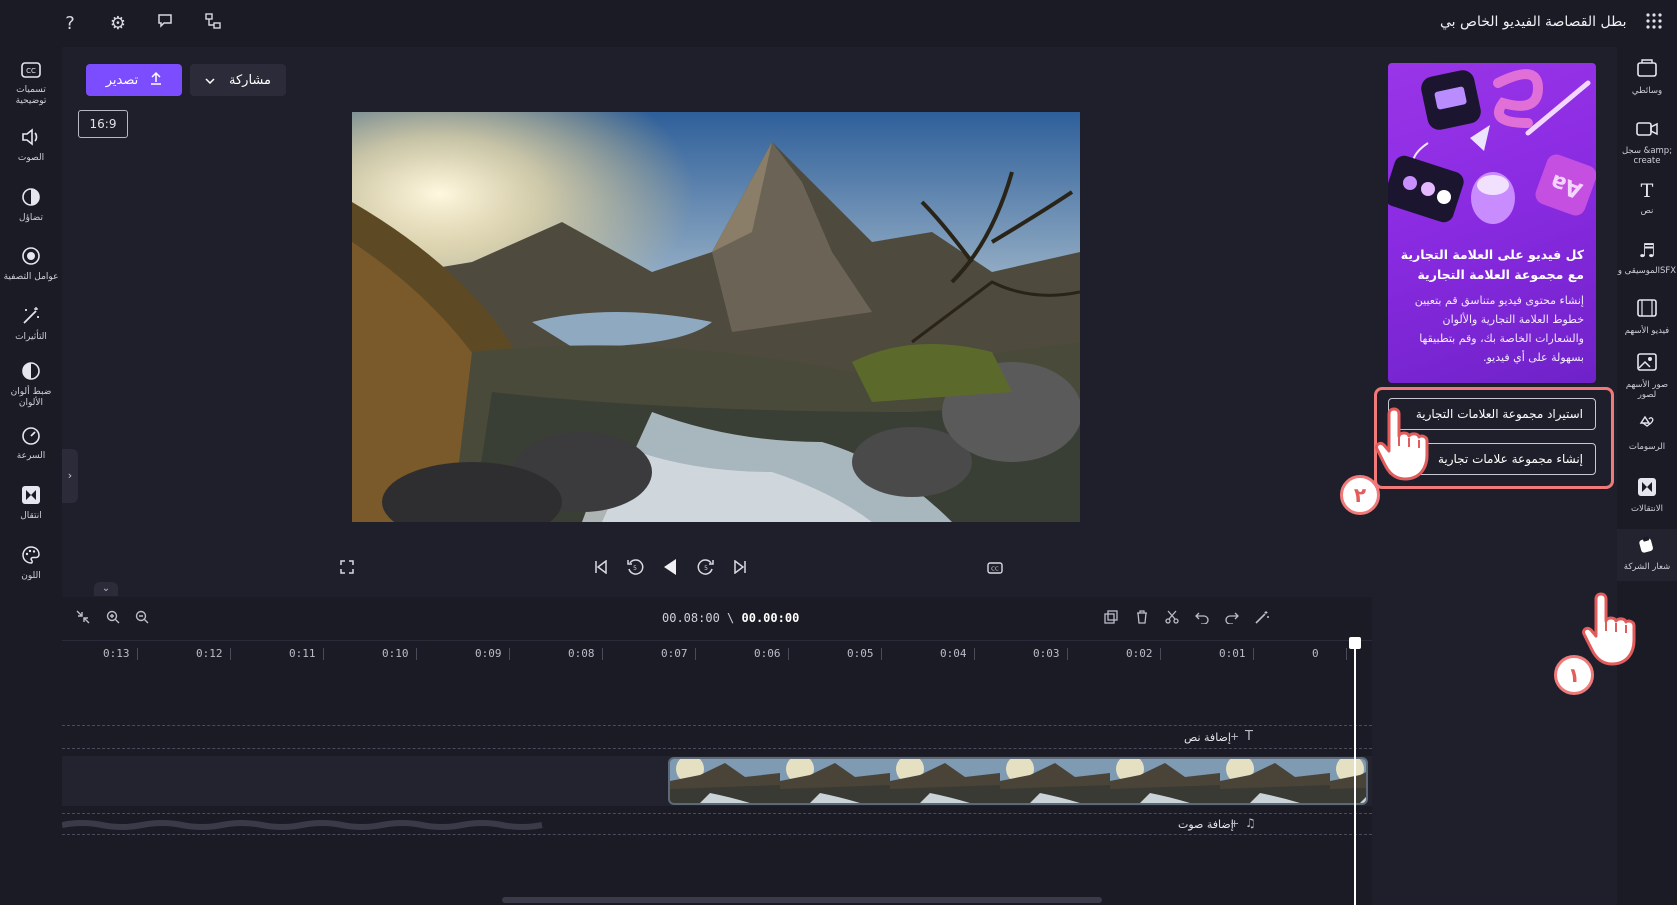 This screenshot has width=1677, height=905. What do you see at coordinates (706, 569) in the screenshot?
I see `forward-5-icon: 5` at bounding box center [706, 569].